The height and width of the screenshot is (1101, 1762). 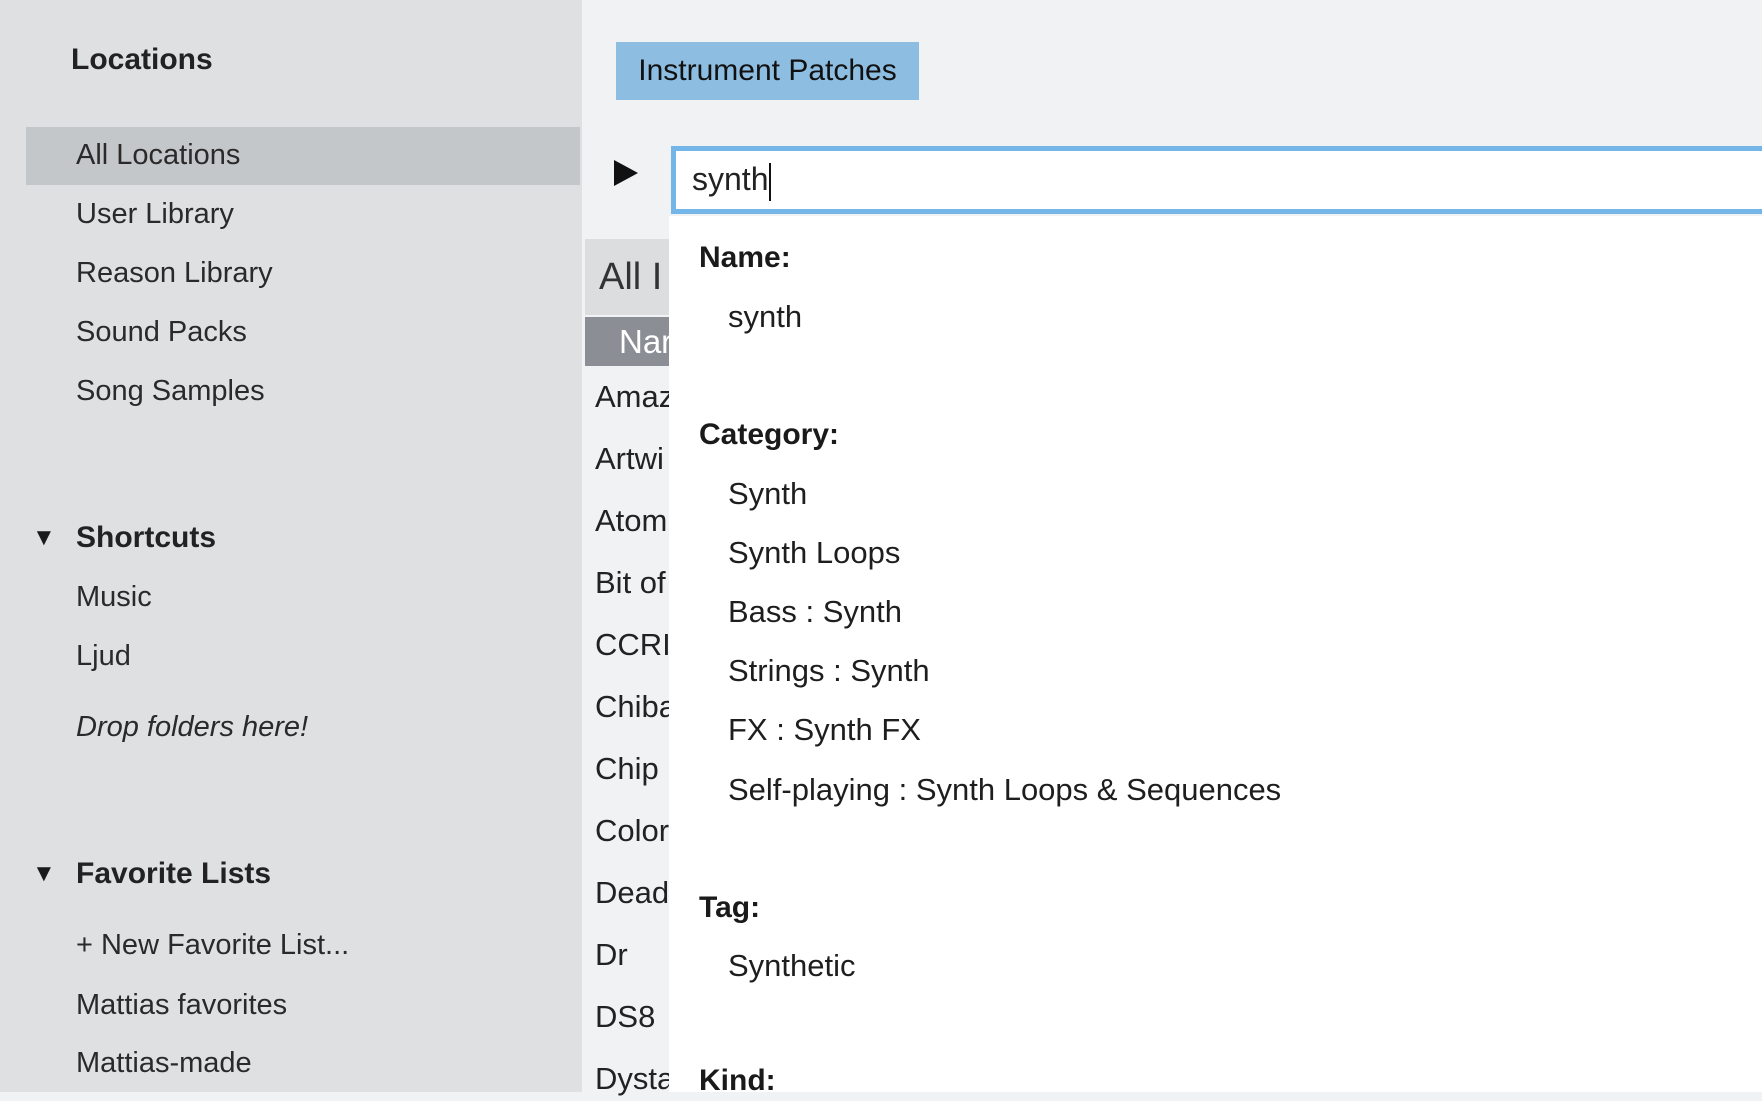 I want to click on shortcut-music: Music, so click(x=114, y=597).